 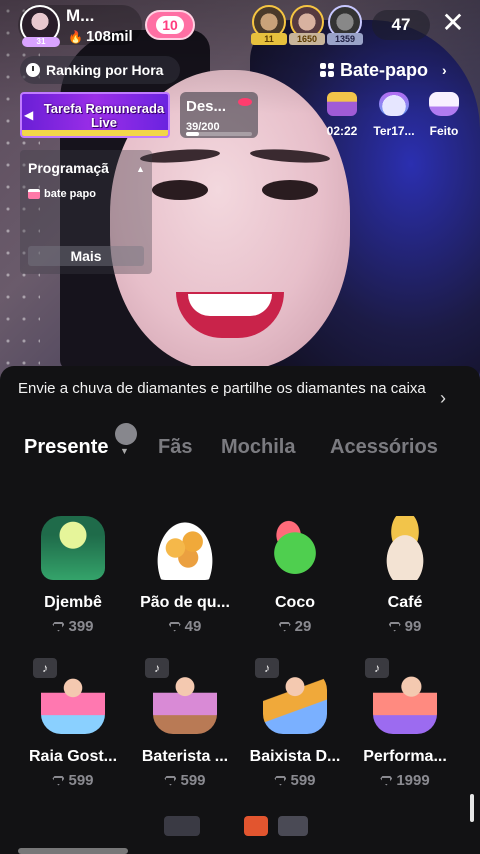 What do you see at coordinates (193, 780) in the screenshot?
I see `gift-price-value: 599` at bounding box center [193, 780].